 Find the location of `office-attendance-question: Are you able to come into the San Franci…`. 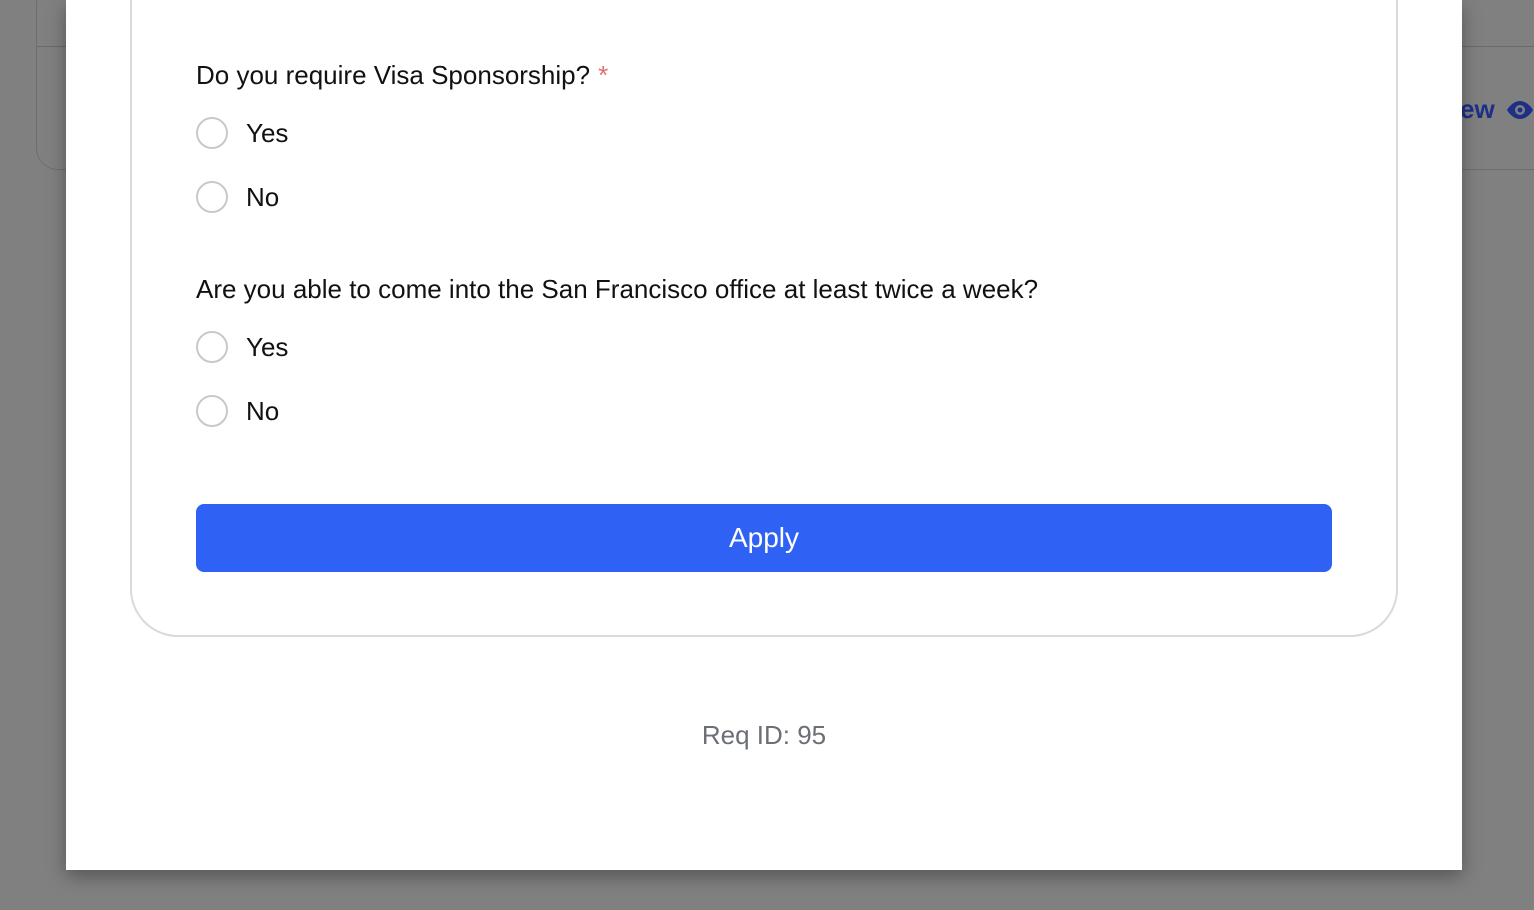

office-attendance-question: Are you able to come into the San Franci… is located at coordinates (617, 289).